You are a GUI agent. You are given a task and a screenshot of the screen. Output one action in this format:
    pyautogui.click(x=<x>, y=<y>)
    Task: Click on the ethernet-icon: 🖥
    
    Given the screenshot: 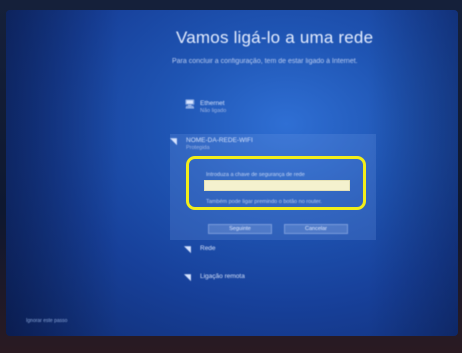 What is the action you would take?
    pyautogui.click(x=190, y=104)
    